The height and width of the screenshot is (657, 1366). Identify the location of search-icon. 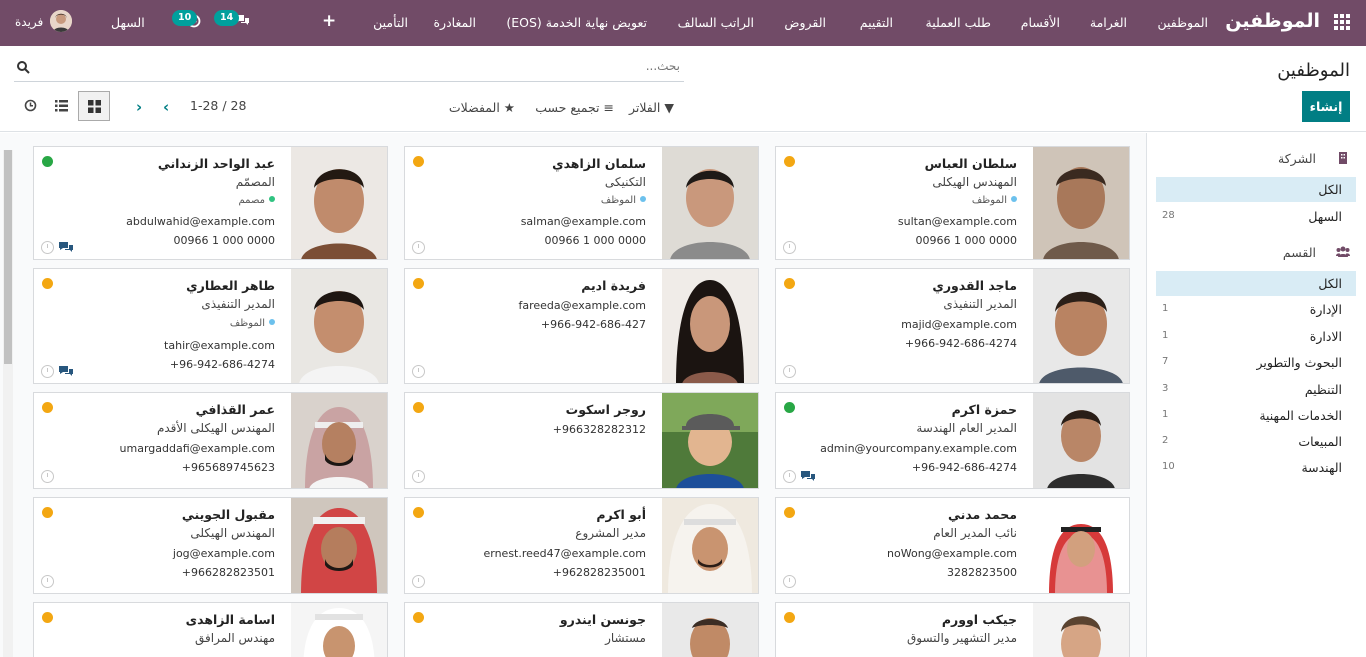
(23, 67).